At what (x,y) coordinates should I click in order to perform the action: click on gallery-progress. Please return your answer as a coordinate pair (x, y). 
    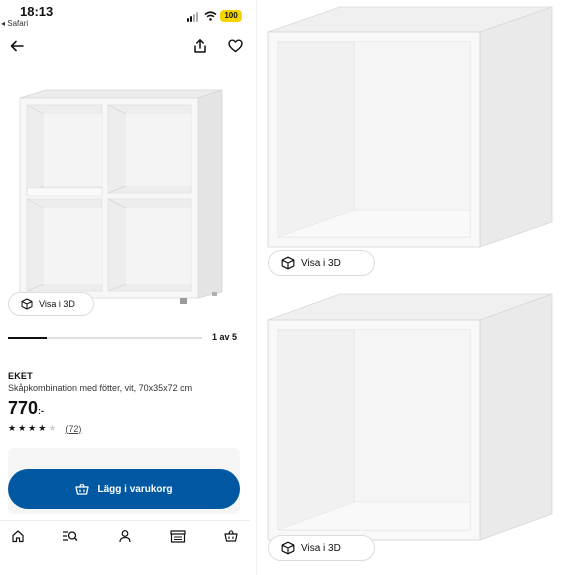
    Looking at the image, I should click on (105, 338).